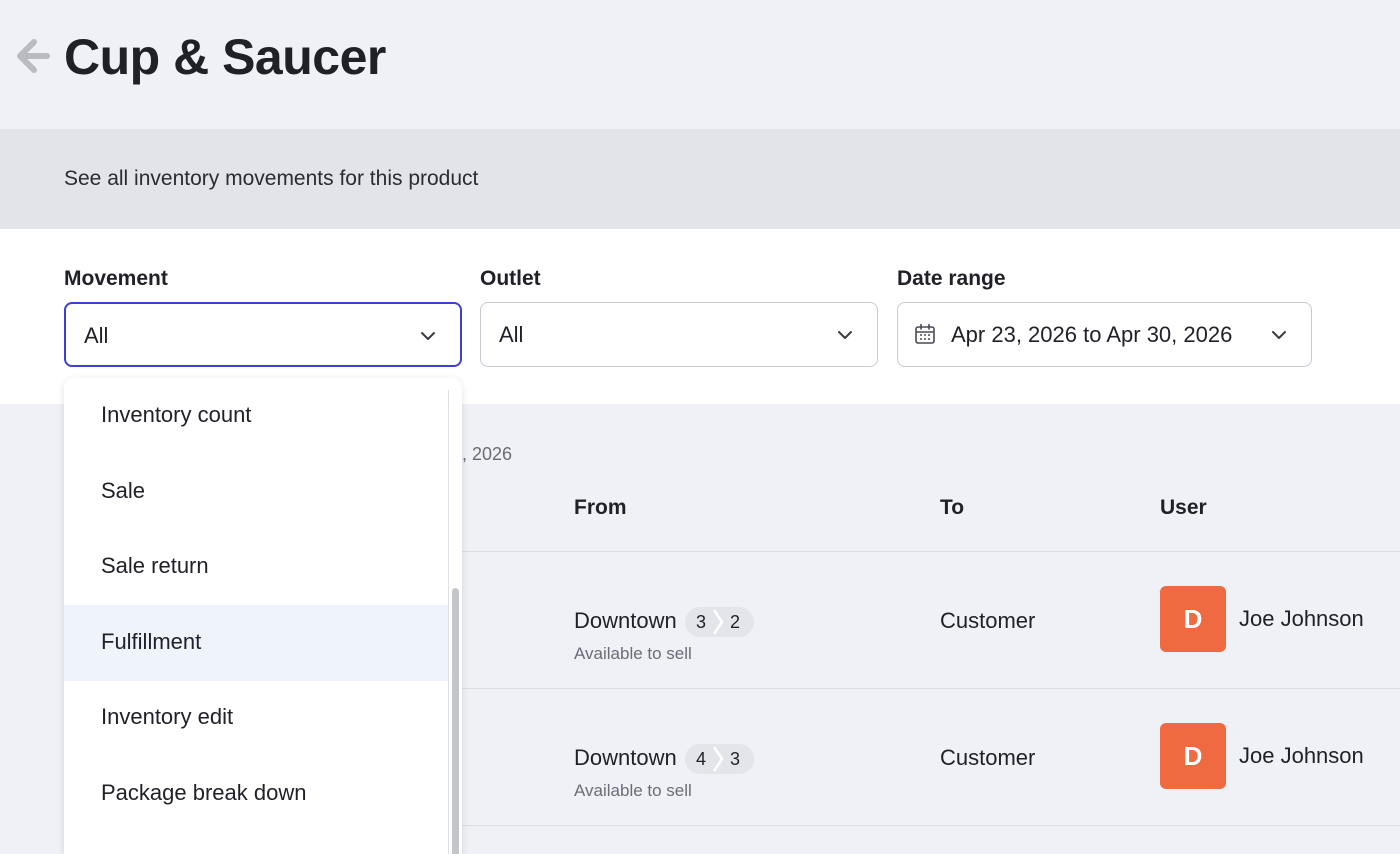 The height and width of the screenshot is (854, 1400). I want to click on option-label: Inventory edit, so click(167, 716).